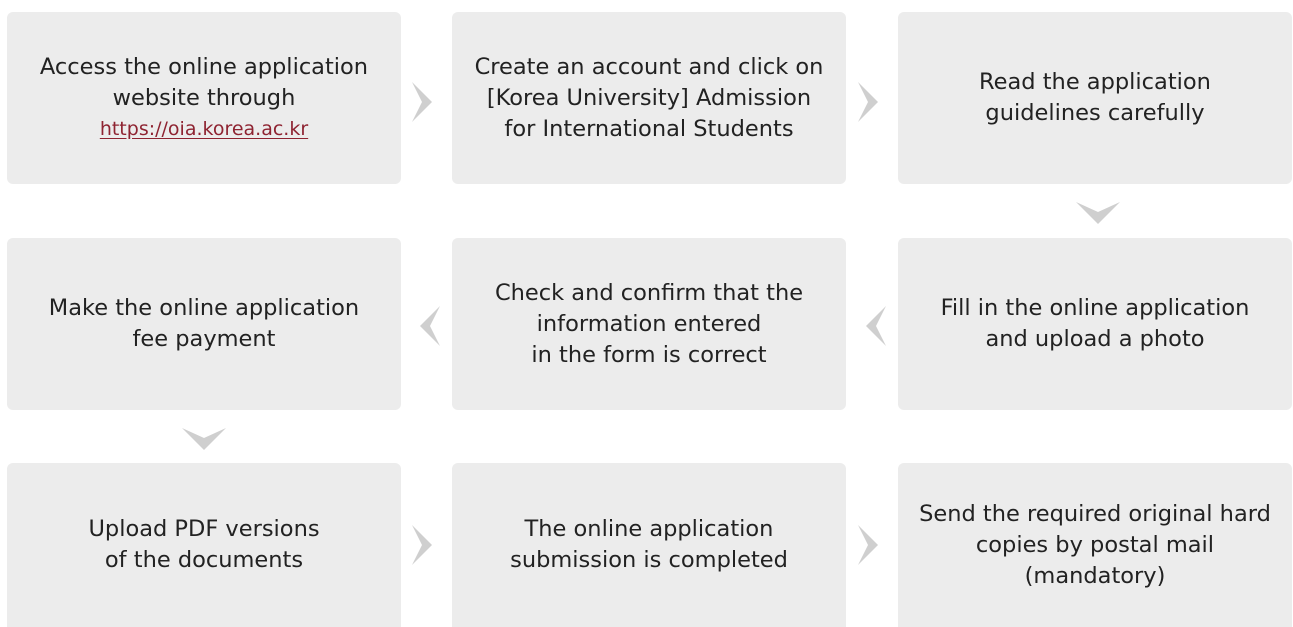 Image resolution: width=1293 pixels, height=627 pixels. I want to click on step-3-text-line-2: guidelines carefully, so click(1095, 113).